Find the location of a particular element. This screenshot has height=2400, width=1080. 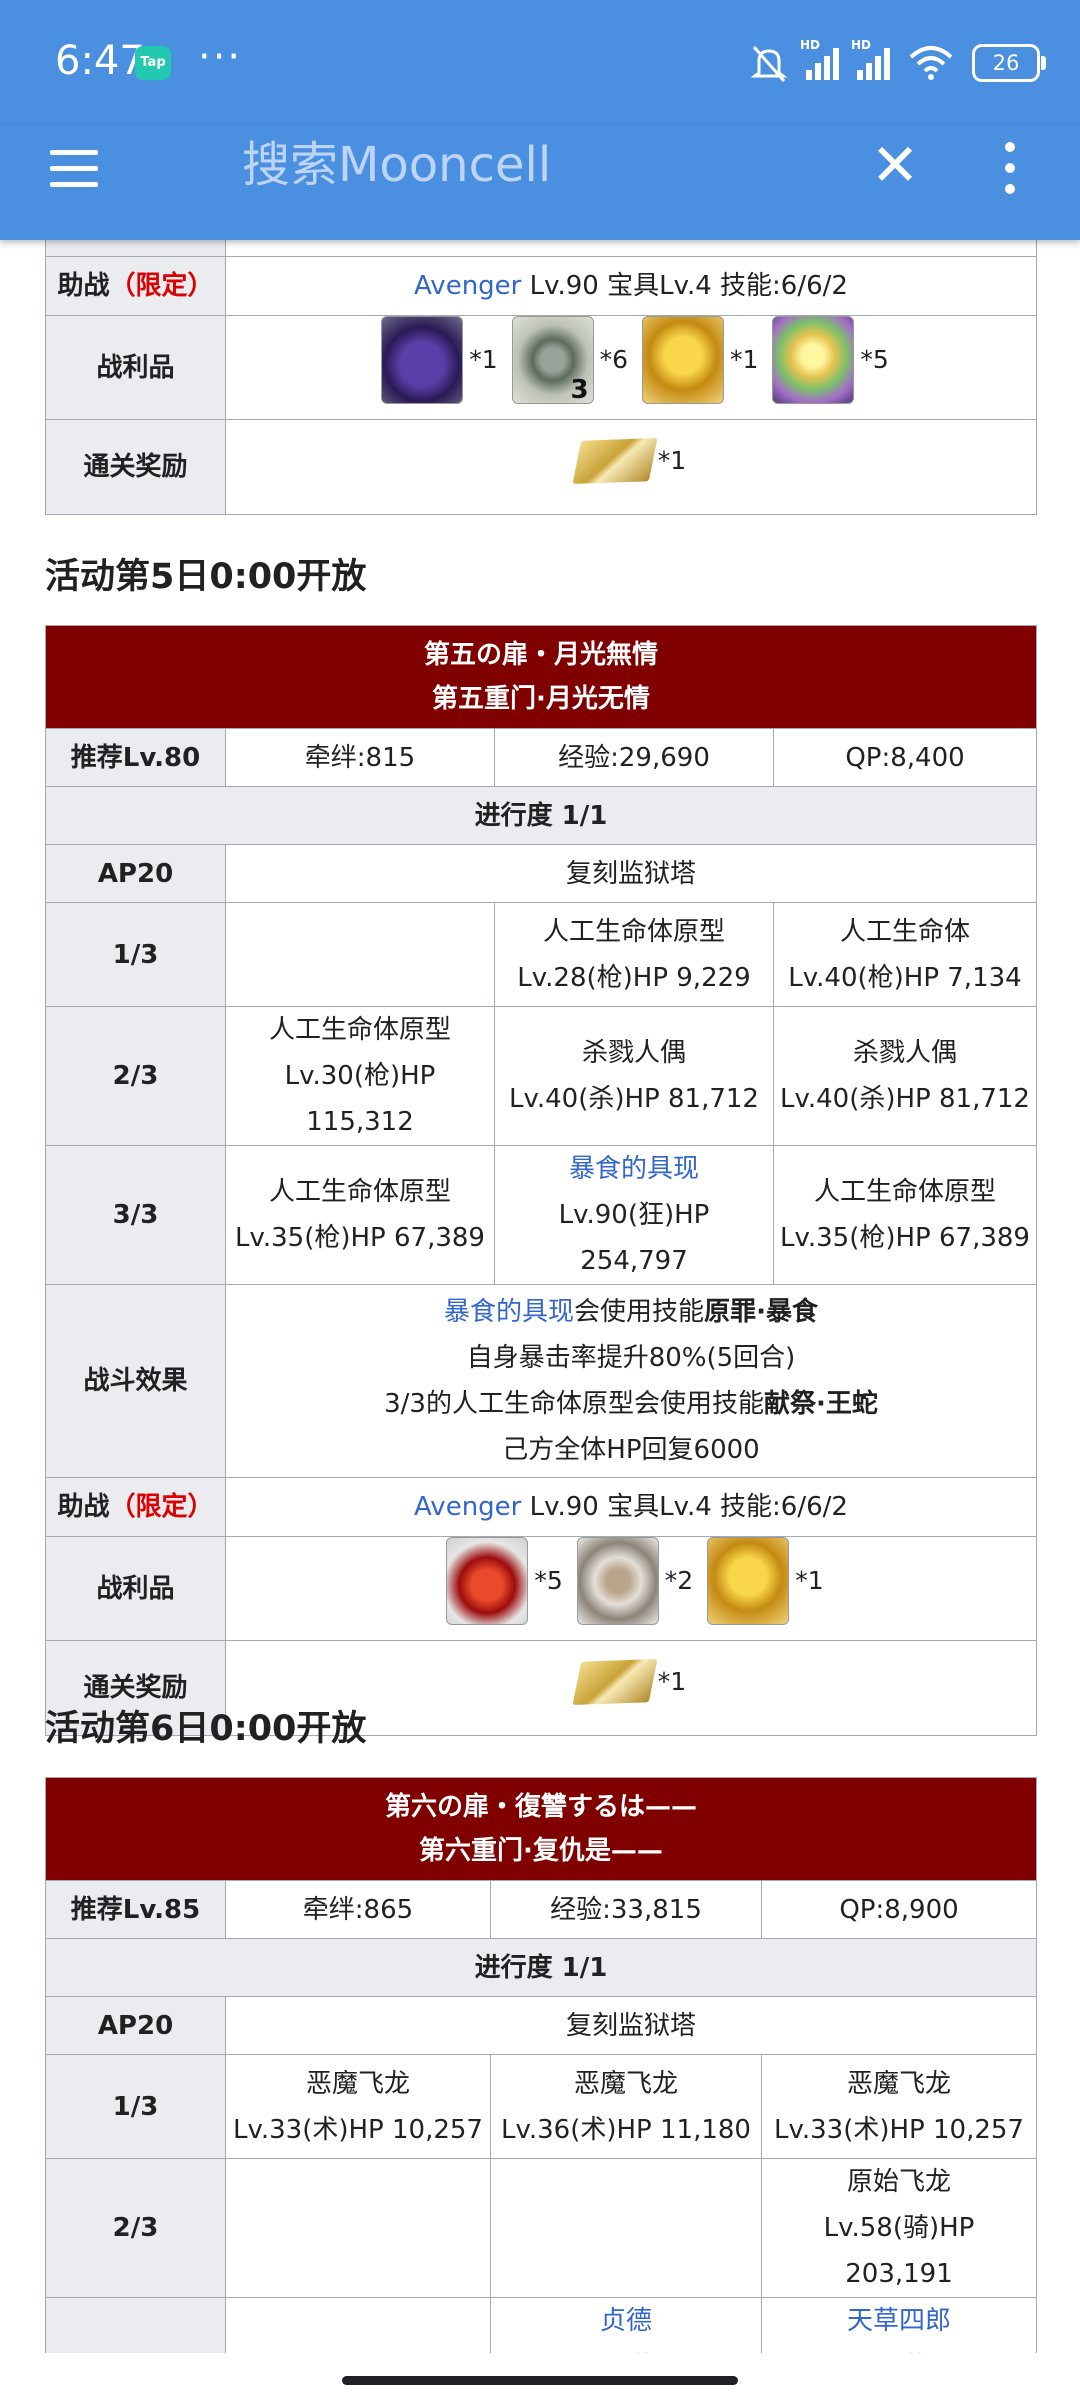

exp-value: 经验:33,815 is located at coordinates (626, 1909).